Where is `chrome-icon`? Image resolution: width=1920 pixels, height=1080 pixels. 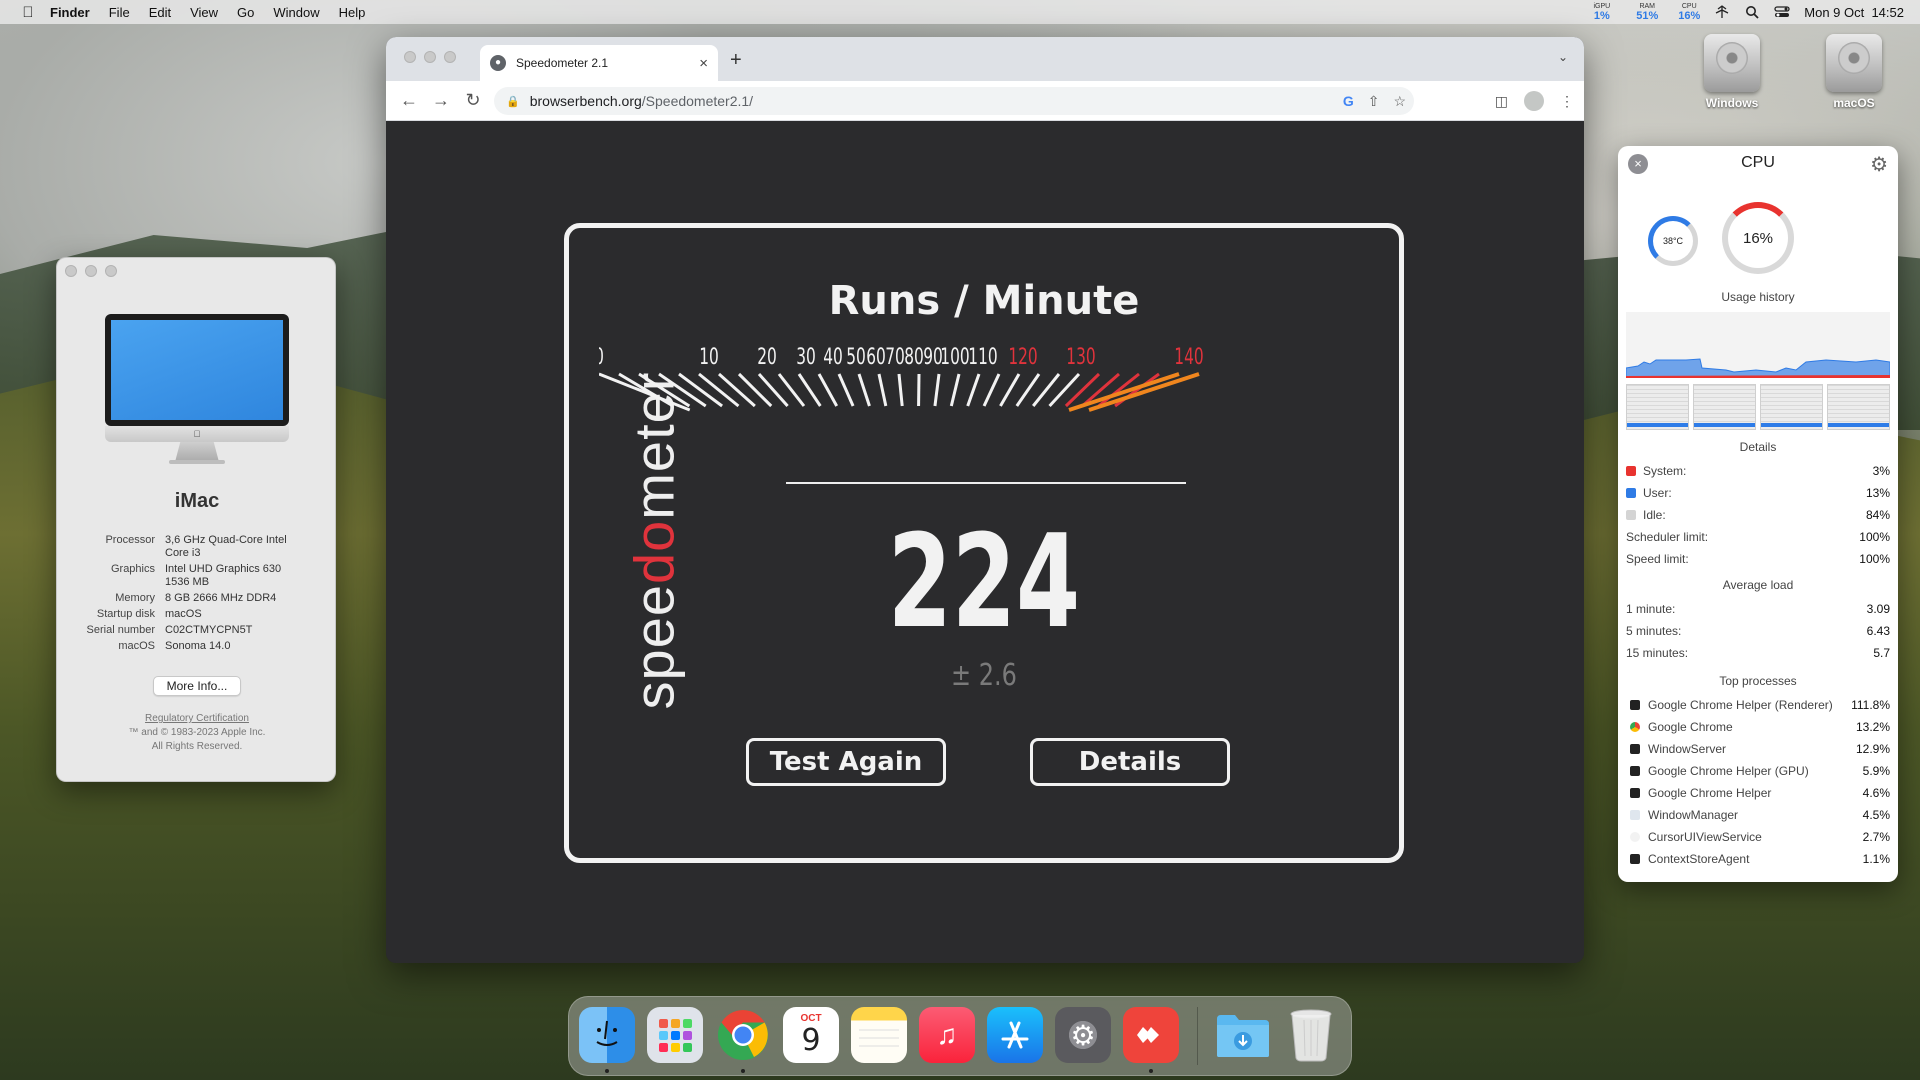
chrome-icon is located at coordinates (743, 1035).